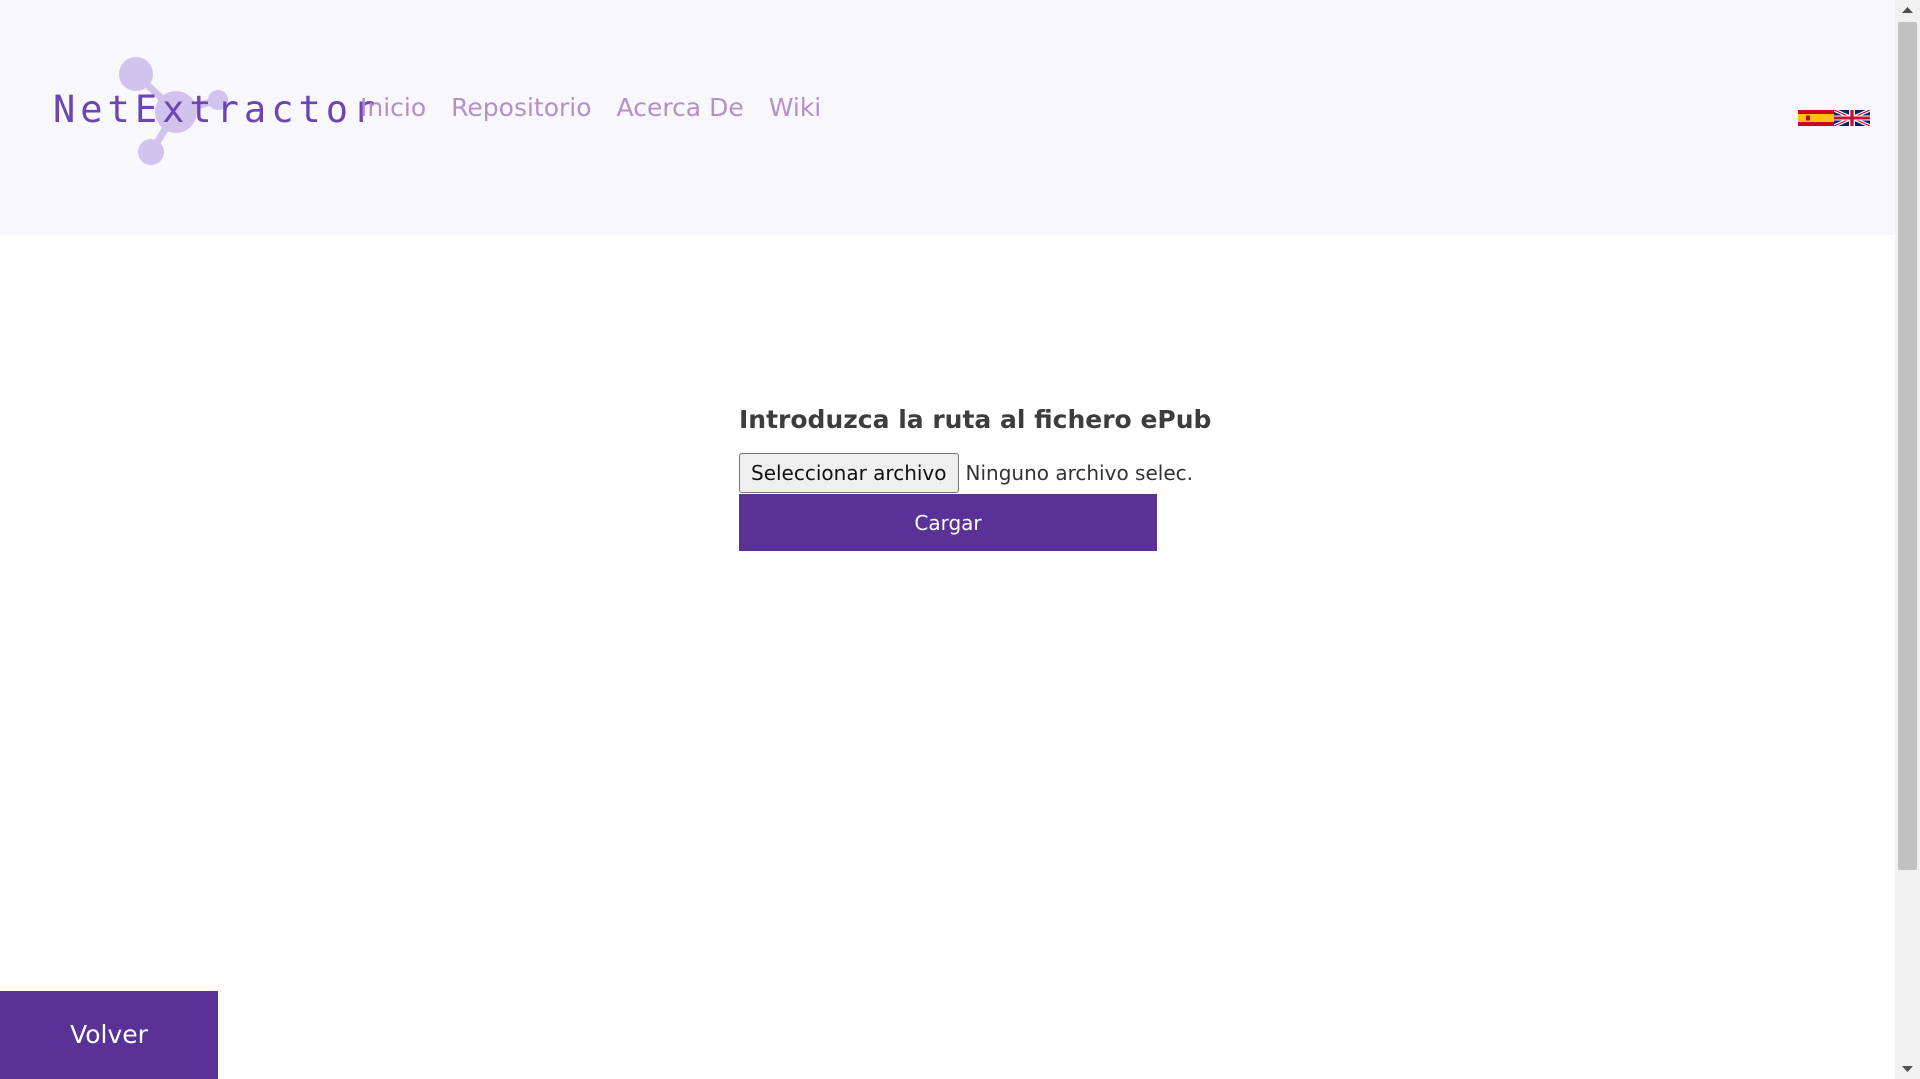 This screenshot has width=1920, height=1079. Describe the element at coordinates (948, 522) in the screenshot. I see `upload-button: Cargar` at that location.